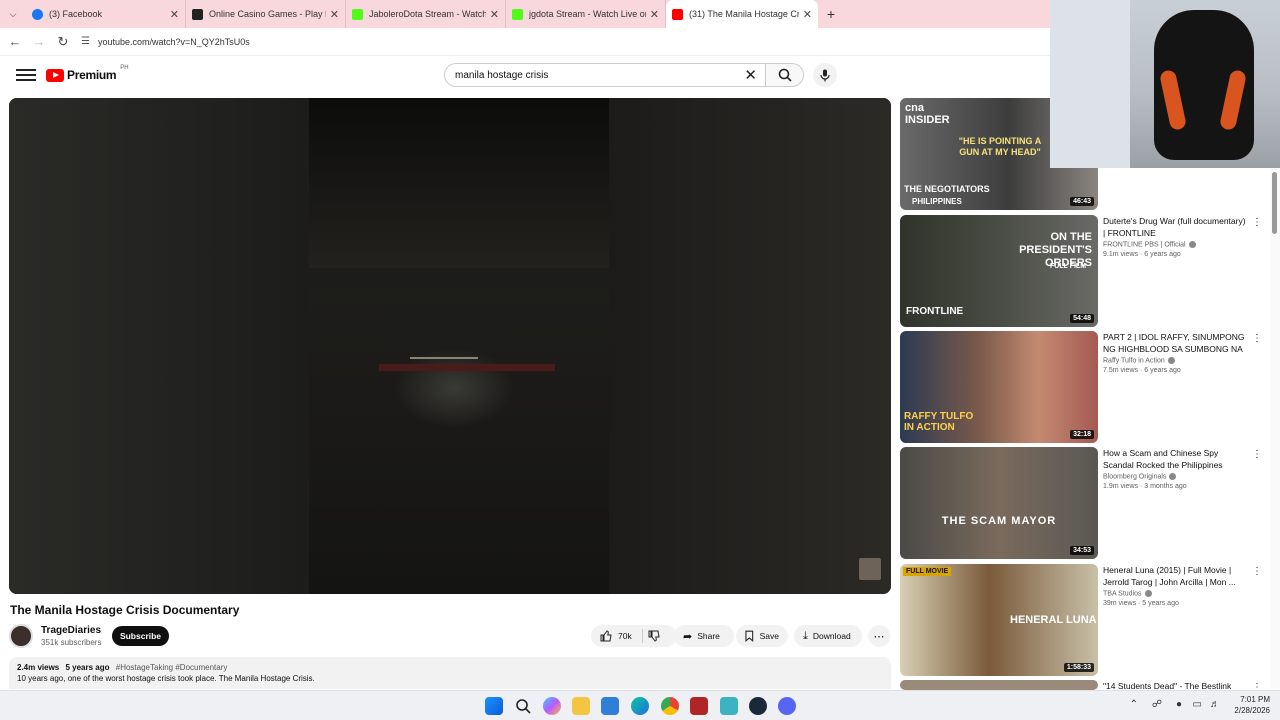  Describe the element at coordinates (688, 636) in the screenshot. I see `share-icon: ➦` at that location.